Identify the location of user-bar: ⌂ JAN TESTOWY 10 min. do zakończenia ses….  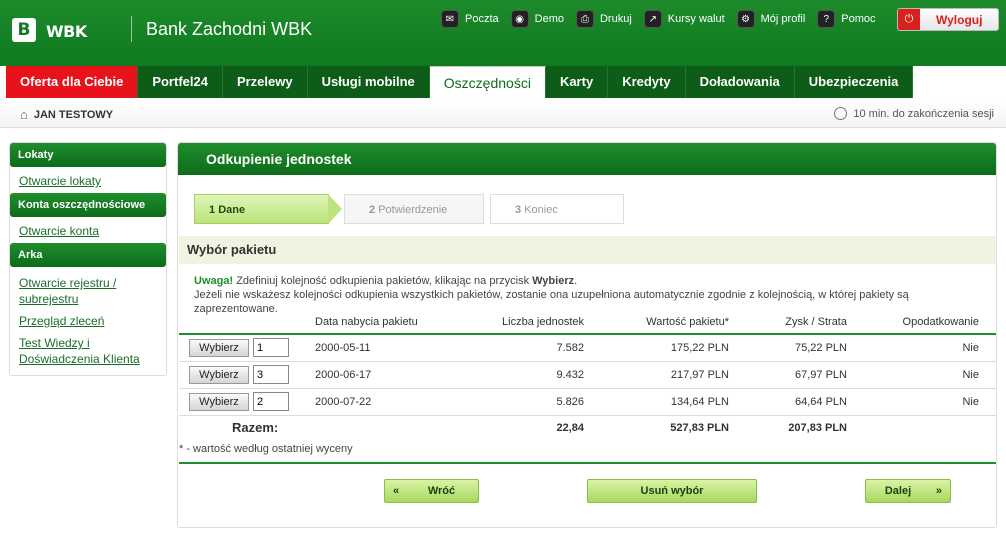
(503, 114).